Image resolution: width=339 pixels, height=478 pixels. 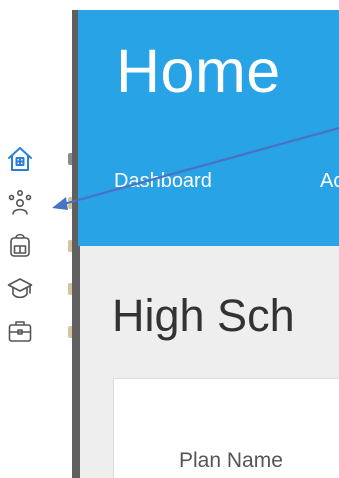 What do you see at coordinates (20, 331) in the screenshot?
I see `briefcase-icon` at bounding box center [20, 331].